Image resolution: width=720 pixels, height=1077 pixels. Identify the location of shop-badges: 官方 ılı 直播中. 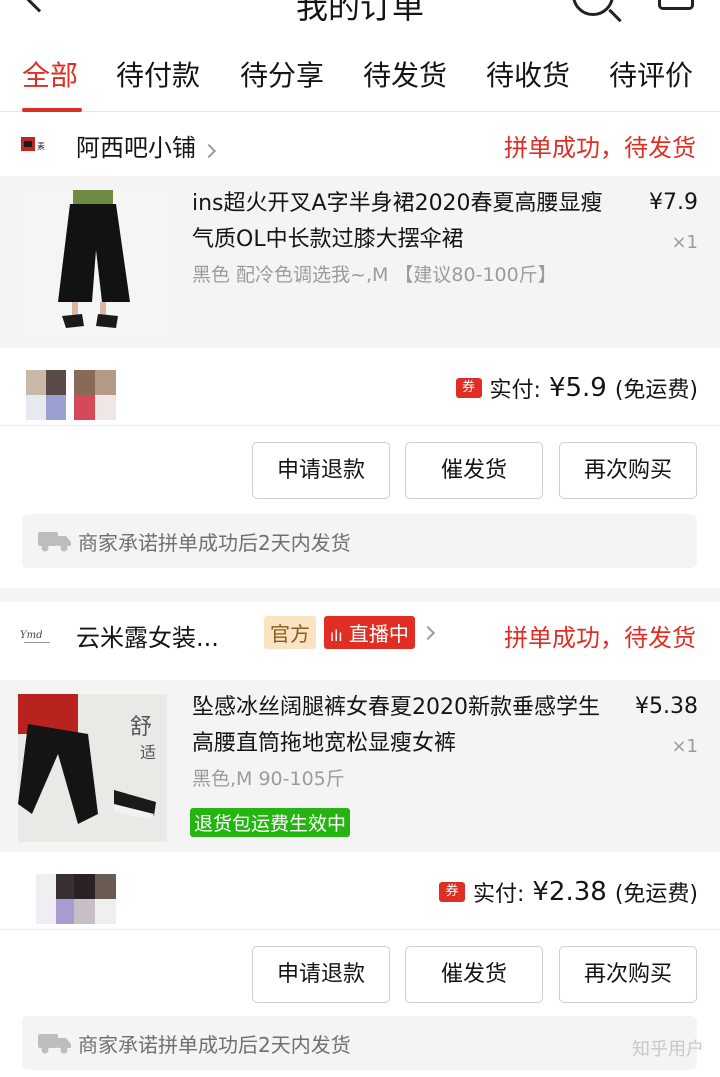
(349, 632).